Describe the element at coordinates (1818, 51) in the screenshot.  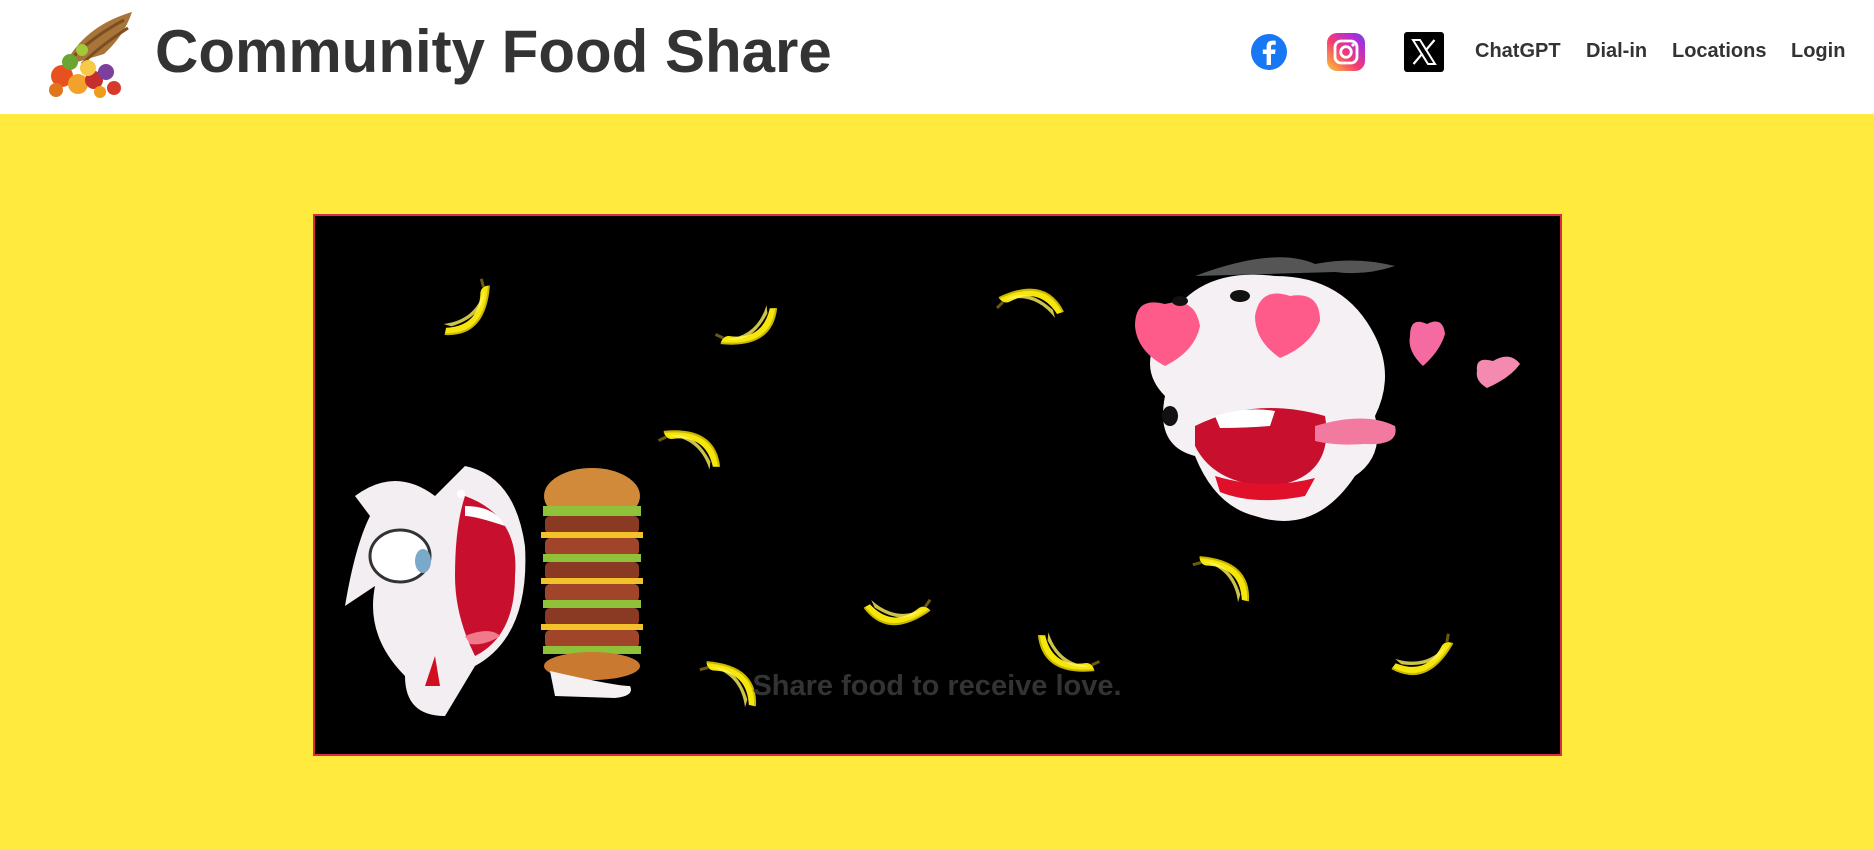
I see `nav-link-login: Login` at that location.